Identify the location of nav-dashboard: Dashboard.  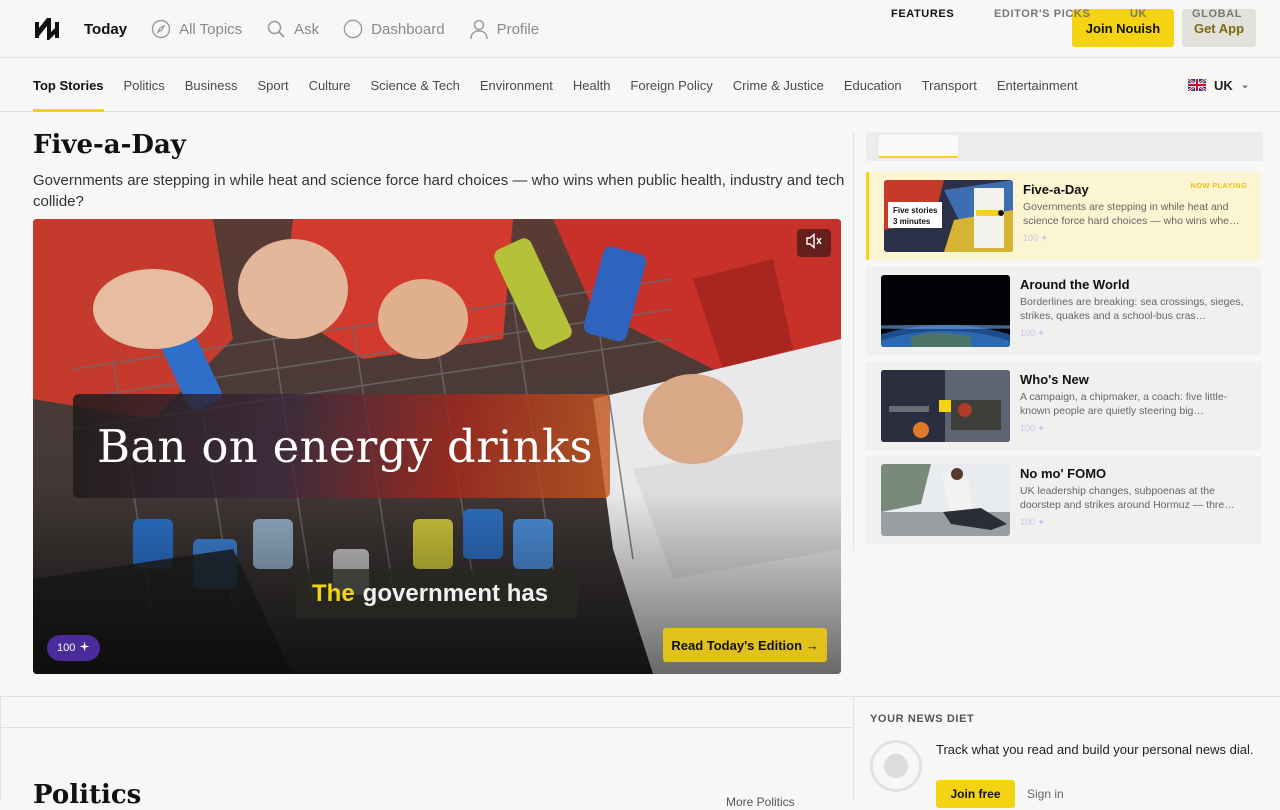
(394, 29).